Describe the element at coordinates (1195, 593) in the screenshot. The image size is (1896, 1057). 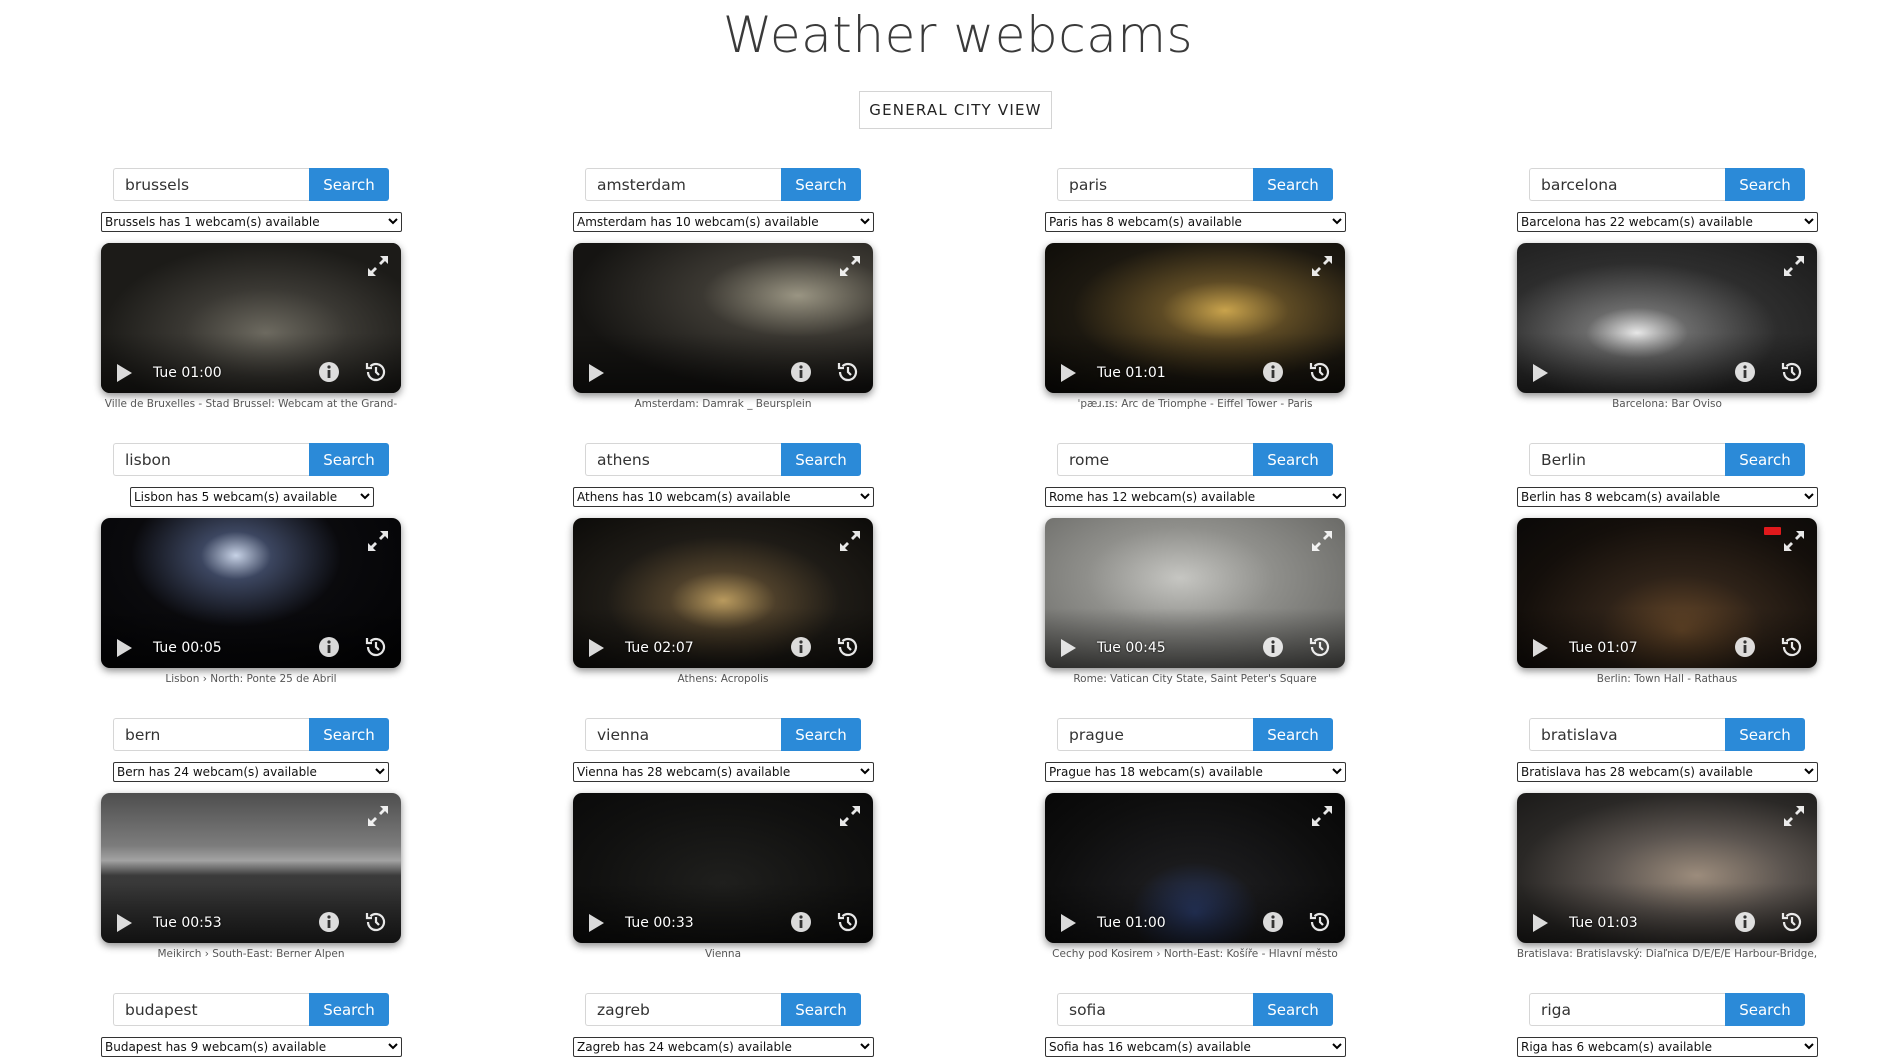
I see `webcam-player: Tue 00:45` at that location.